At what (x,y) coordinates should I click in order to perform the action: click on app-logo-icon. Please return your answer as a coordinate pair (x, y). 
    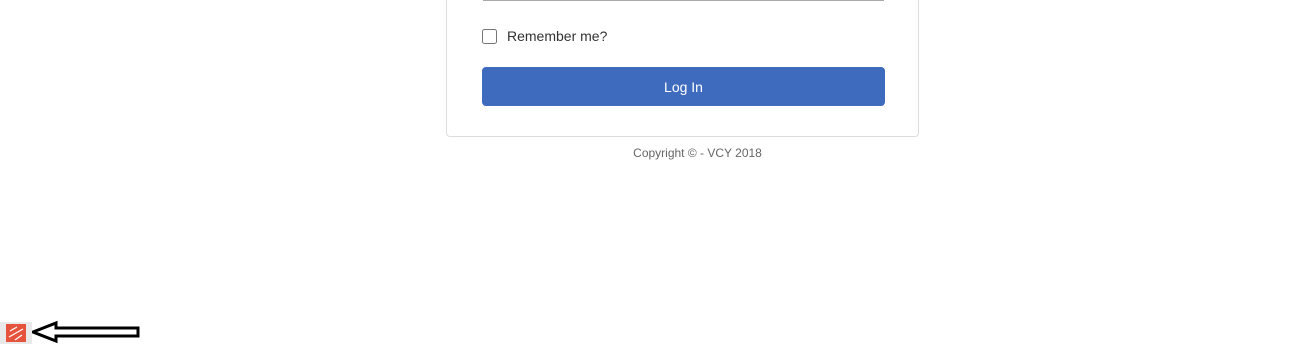
    Looking at the image, I should click on (16, 333).